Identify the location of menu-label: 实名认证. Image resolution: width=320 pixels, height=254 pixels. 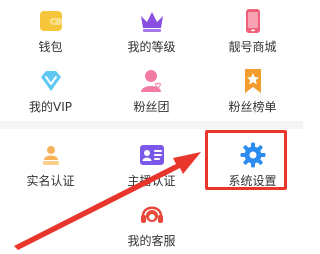
(50, 181).